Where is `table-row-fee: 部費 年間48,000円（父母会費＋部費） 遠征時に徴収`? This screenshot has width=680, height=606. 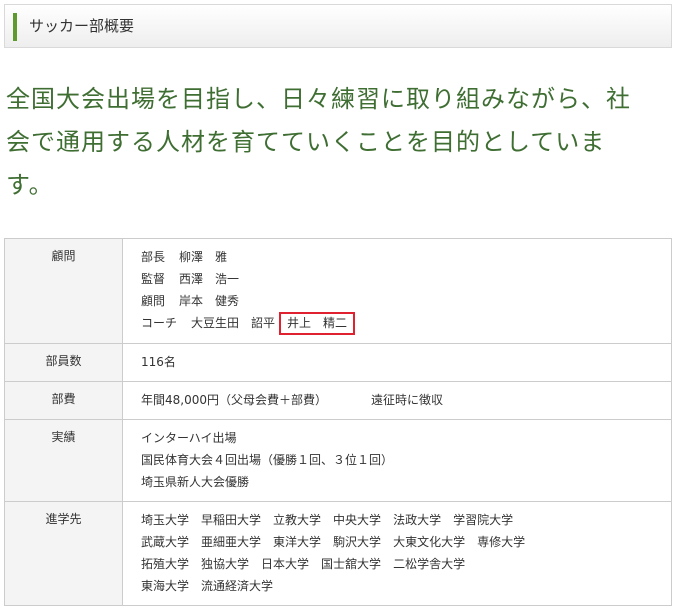
table-row-fee: 部費 年間48,000円（父母会費＋部費） 遠征時に徴収 is located at coordinates (338, 400).